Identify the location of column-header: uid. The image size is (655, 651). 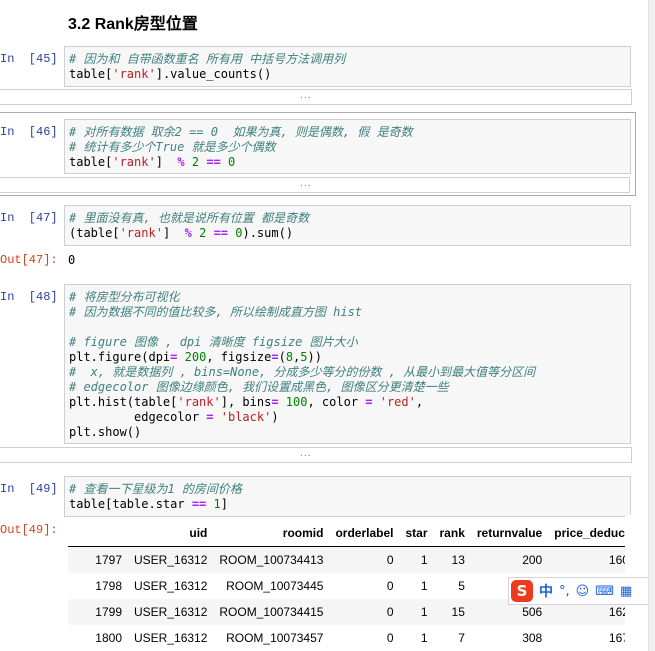
(171, 533).